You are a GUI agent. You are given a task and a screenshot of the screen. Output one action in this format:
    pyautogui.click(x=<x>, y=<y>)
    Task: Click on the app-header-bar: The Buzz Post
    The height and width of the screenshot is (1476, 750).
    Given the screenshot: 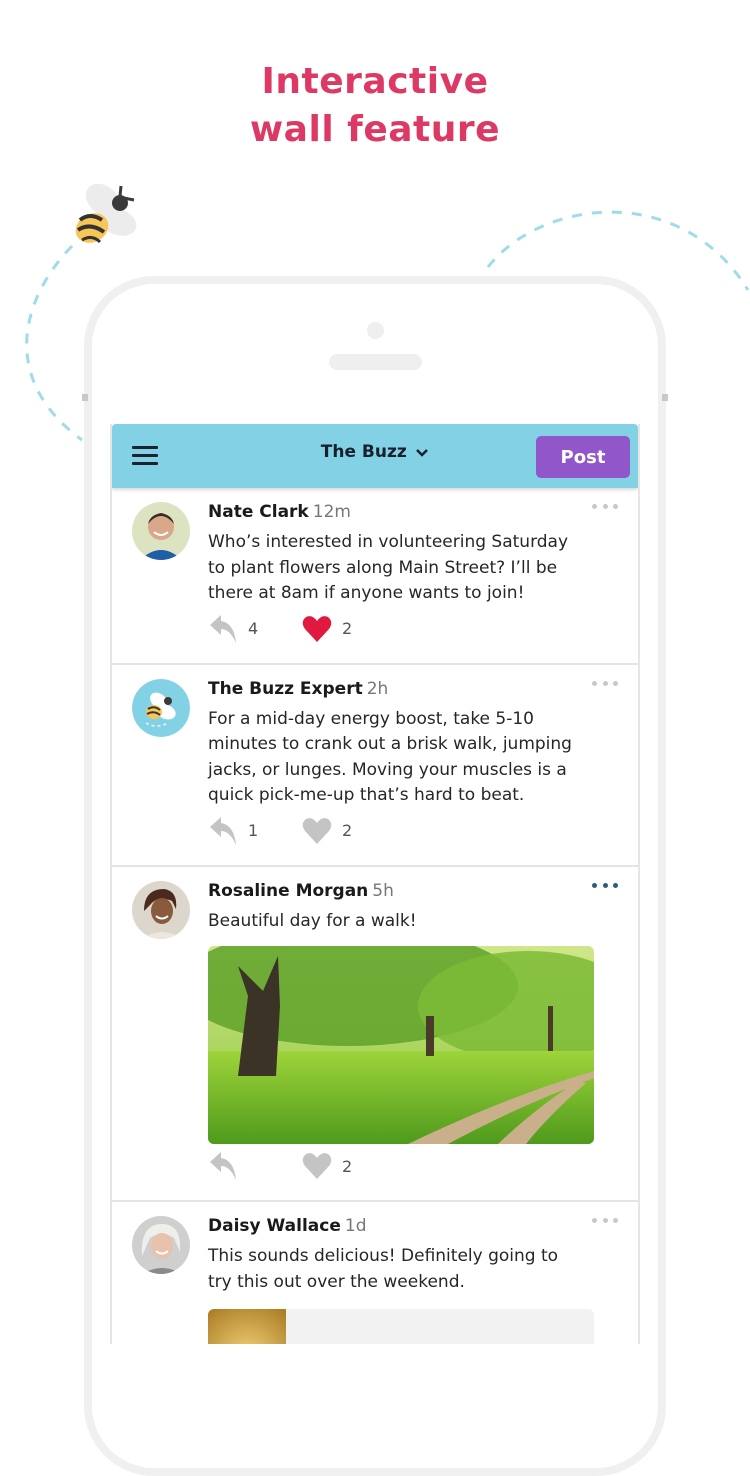 What is the action you would take?
    pyautogui.click(x=375, y=456)
    